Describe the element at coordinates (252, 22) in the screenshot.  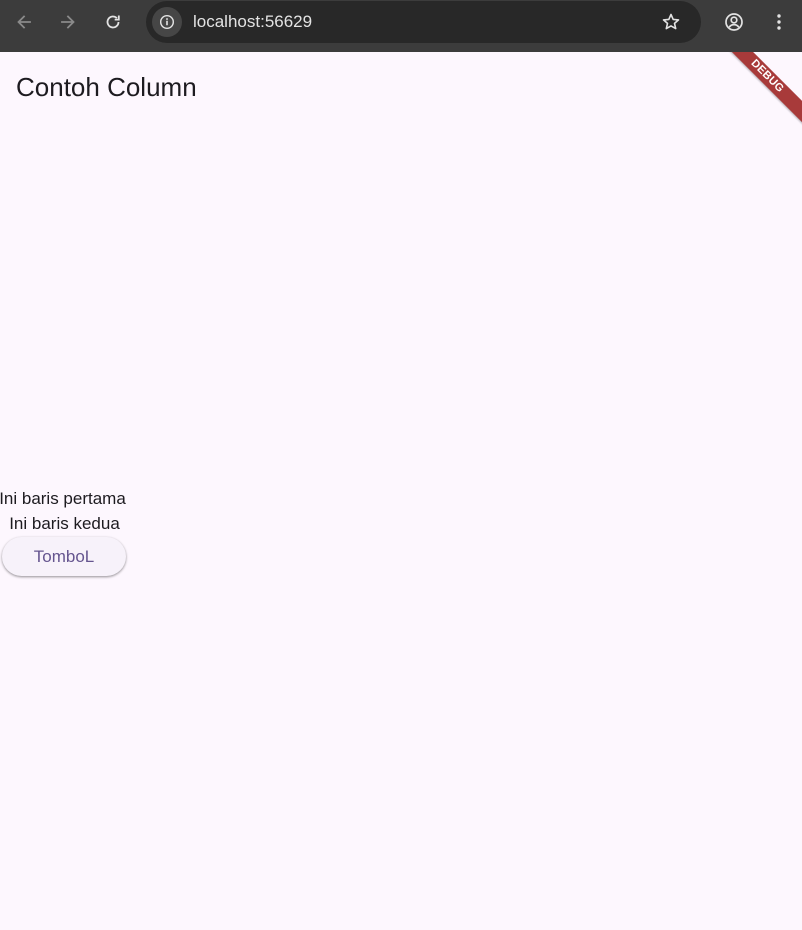
I see `url-text: localhost:56629` at that location.